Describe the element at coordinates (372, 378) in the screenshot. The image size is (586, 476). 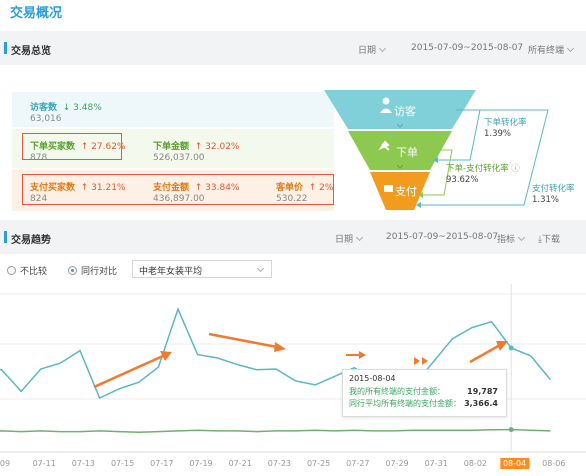
I see `tooltip-date: 2015-08-04` at that location.